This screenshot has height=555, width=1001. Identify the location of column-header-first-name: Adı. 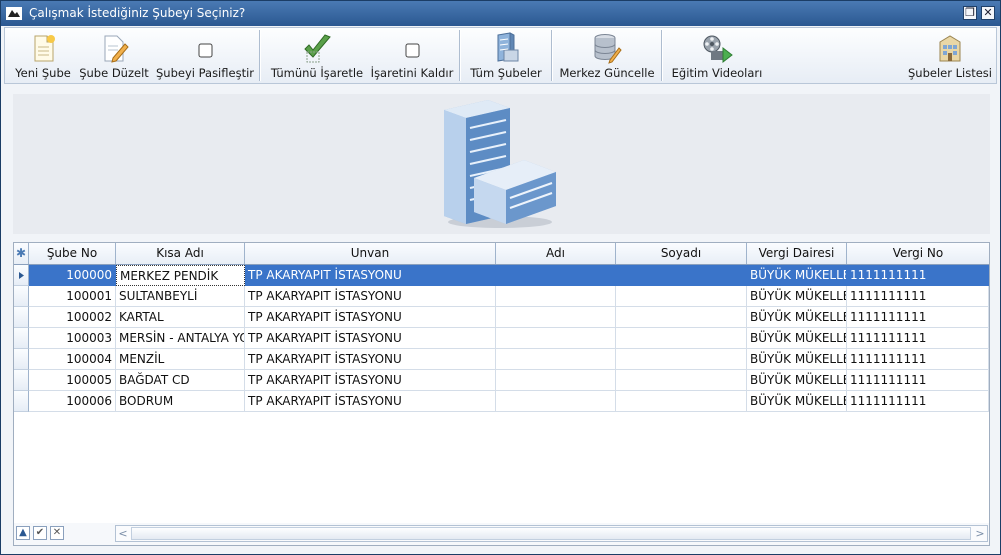
(556, 253).